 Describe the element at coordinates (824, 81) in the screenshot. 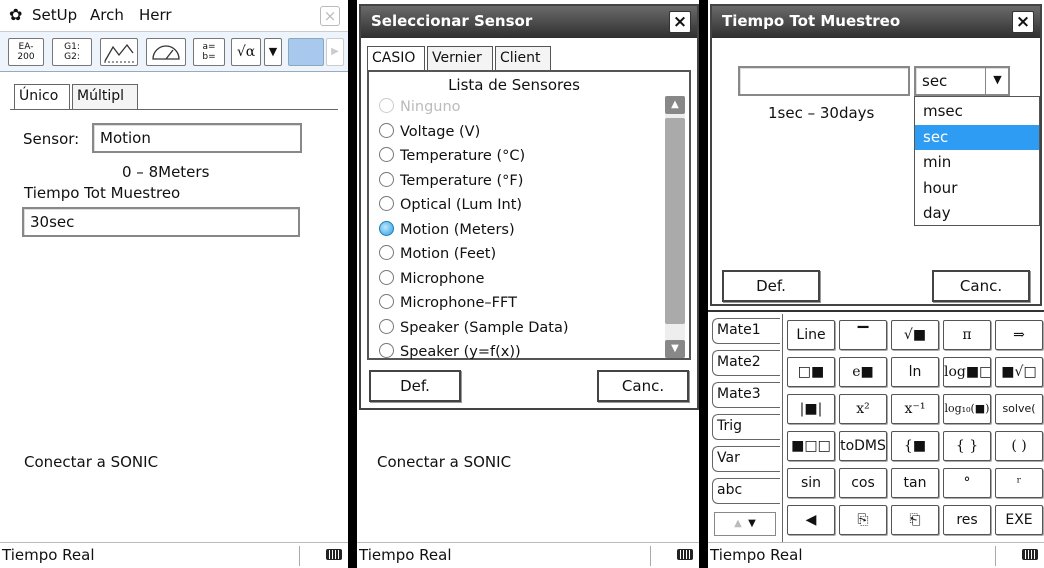

I see `time-value-field` at that location.